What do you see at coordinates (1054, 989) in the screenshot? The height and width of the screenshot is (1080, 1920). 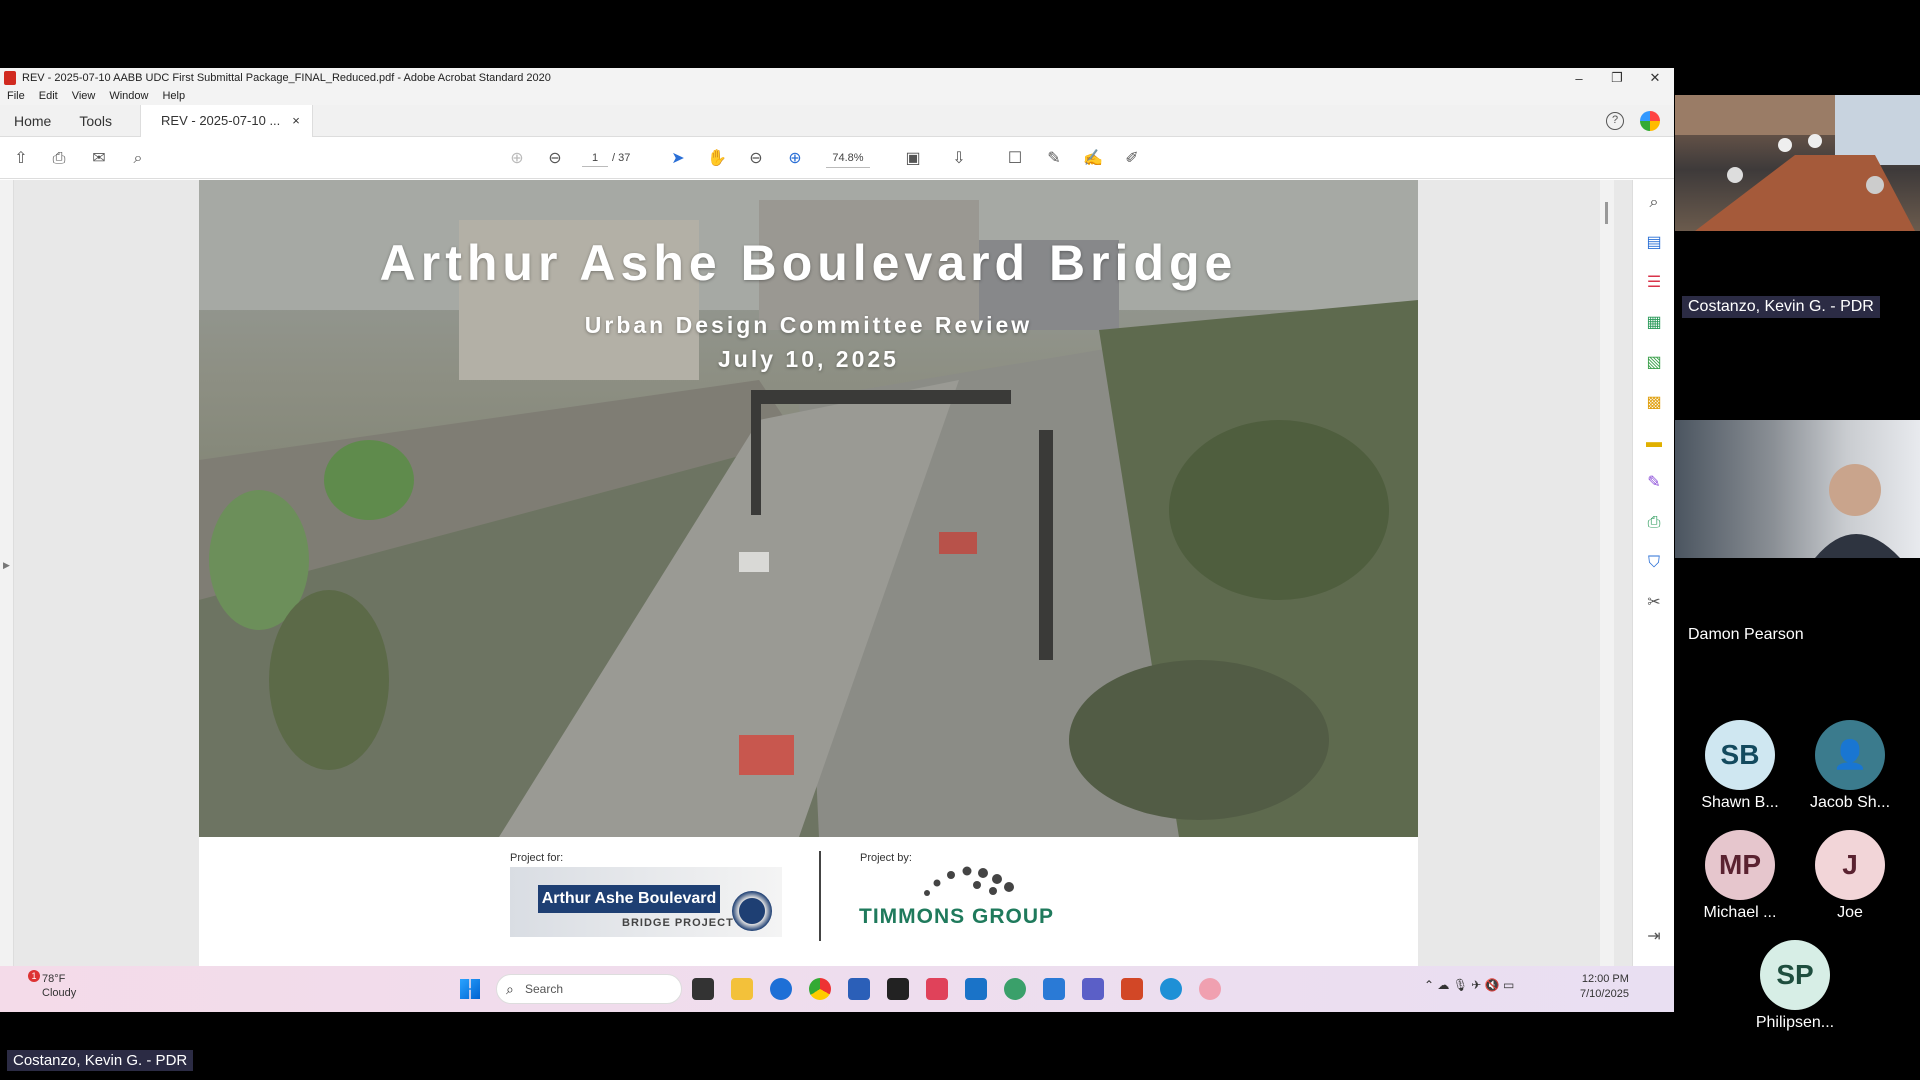 I see `snipping-tool-icon` at bounding box center [1054, 989].